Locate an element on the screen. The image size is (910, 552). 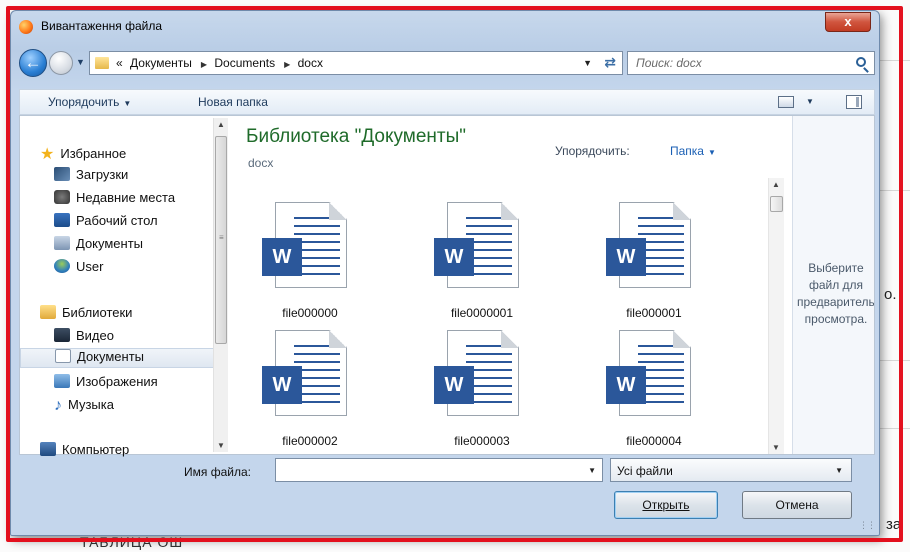
open-button: Открыть is located at coordinates (666, 505).